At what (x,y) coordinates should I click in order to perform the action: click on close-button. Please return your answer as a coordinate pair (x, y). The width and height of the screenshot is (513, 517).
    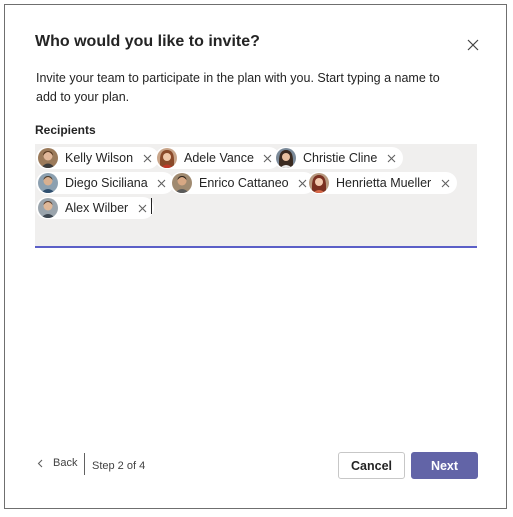
    Looking at the image, I should click on (473, 45).